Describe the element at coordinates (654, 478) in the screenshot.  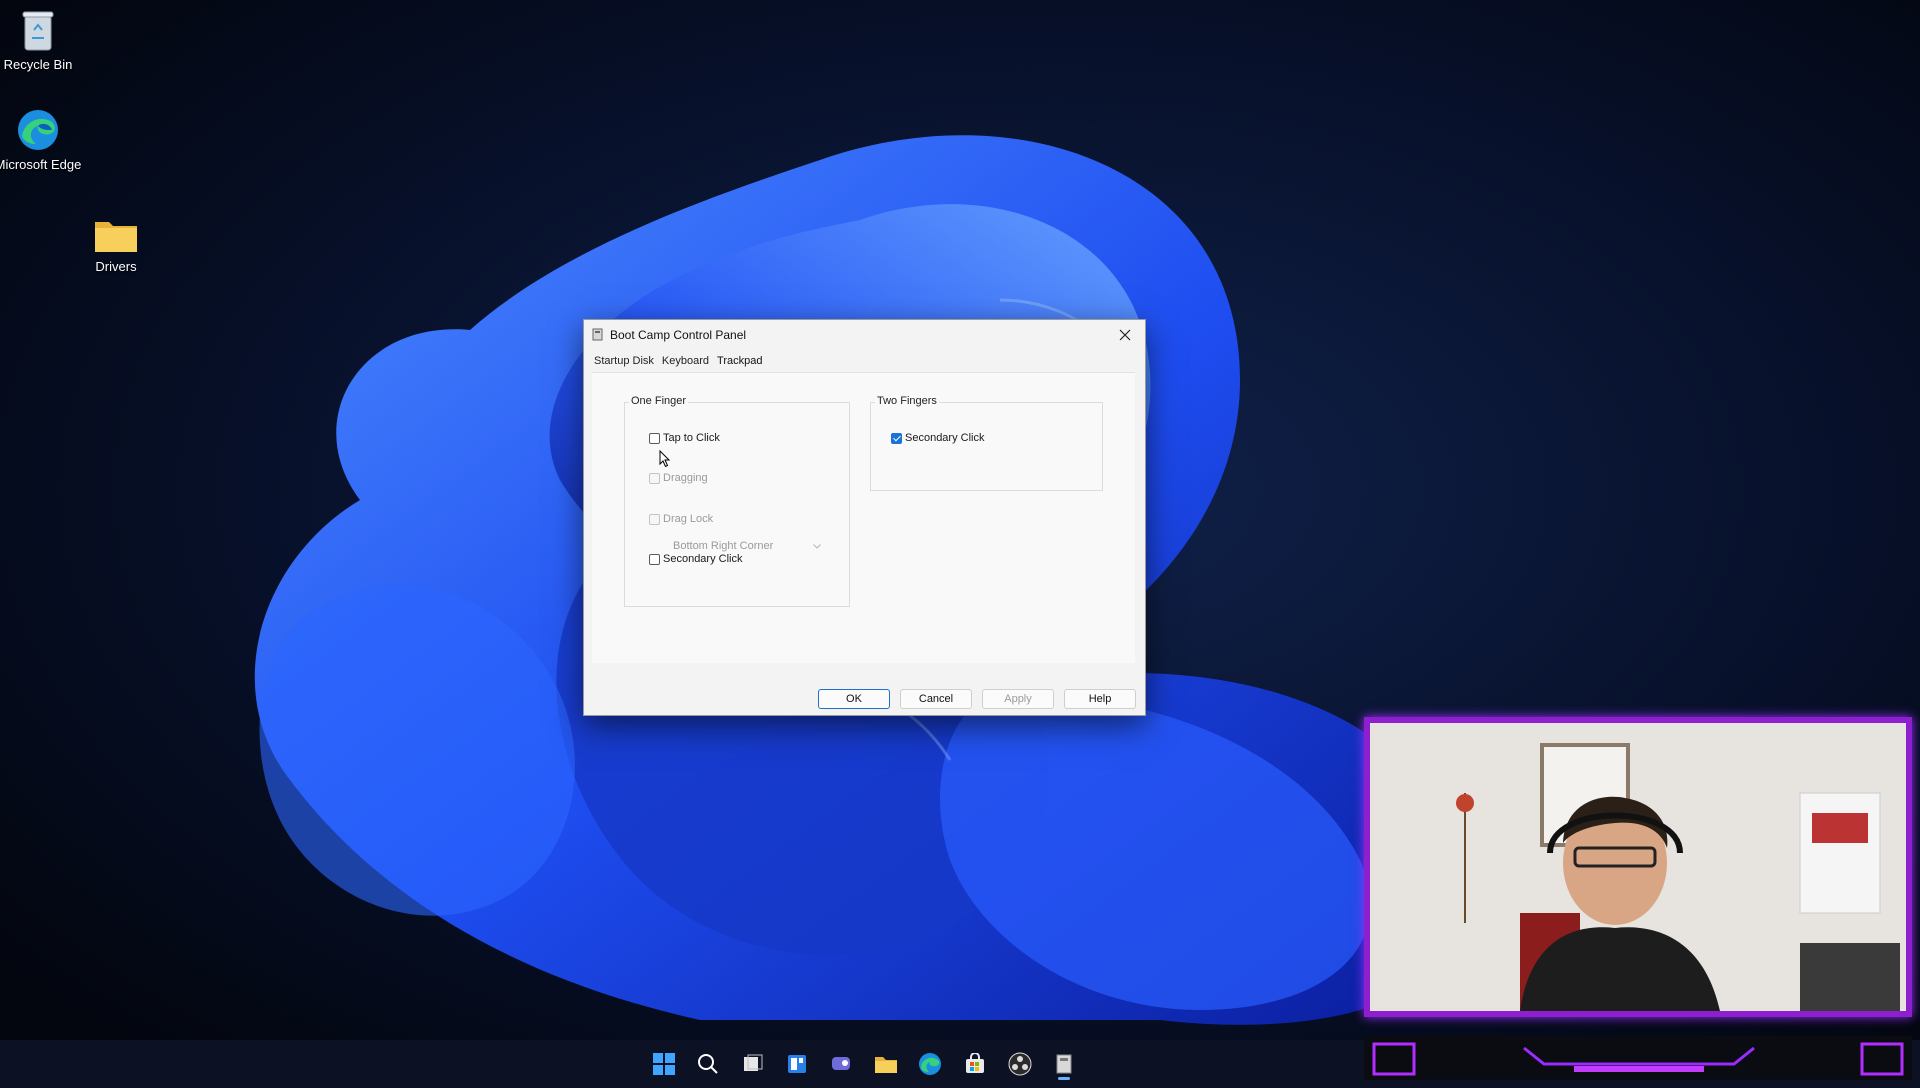
I see `checkbox-dragging` at that location.